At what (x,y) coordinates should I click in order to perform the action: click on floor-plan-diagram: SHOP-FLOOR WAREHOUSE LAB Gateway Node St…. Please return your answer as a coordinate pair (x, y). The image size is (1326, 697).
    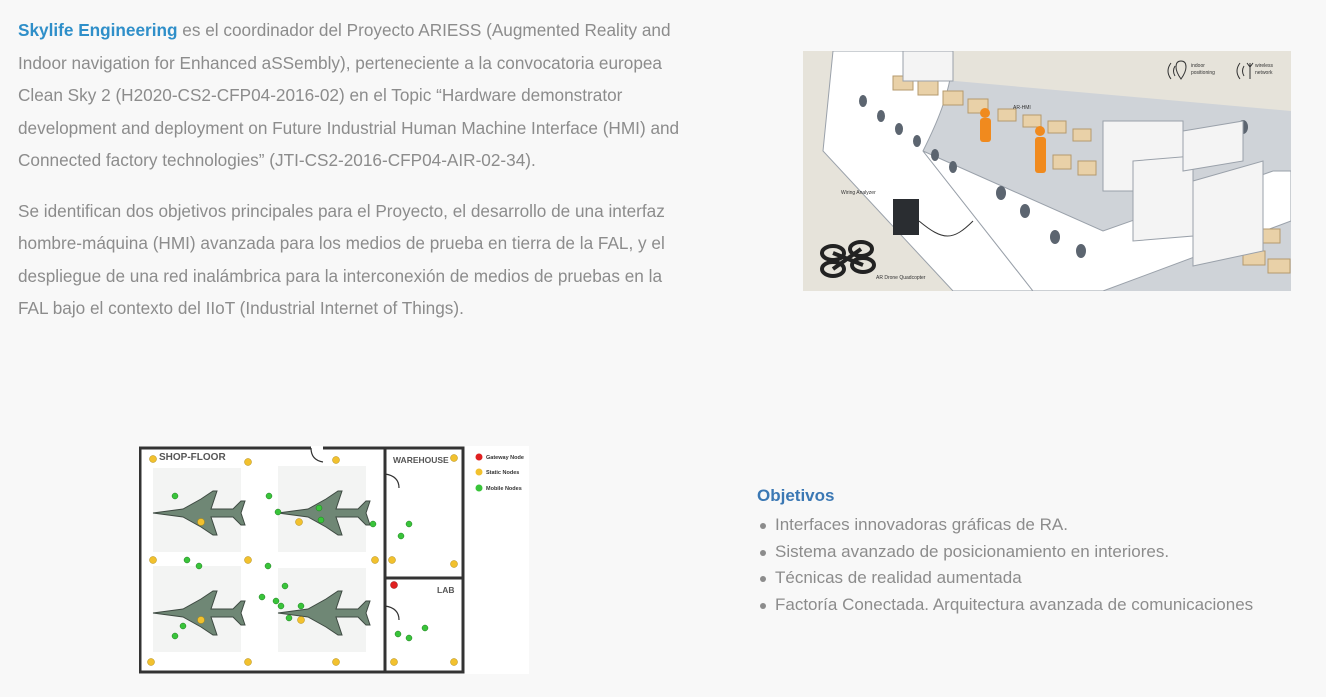
    Looking at the image, I should click on (333, 560).